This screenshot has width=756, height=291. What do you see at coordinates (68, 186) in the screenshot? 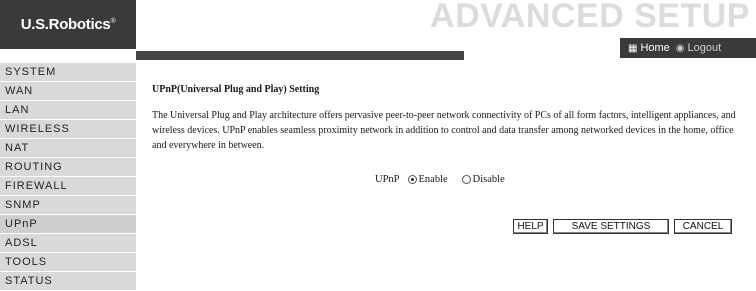
I see `sidebar-item-firewall: FIREWALL` at bounding box center [68, 186].